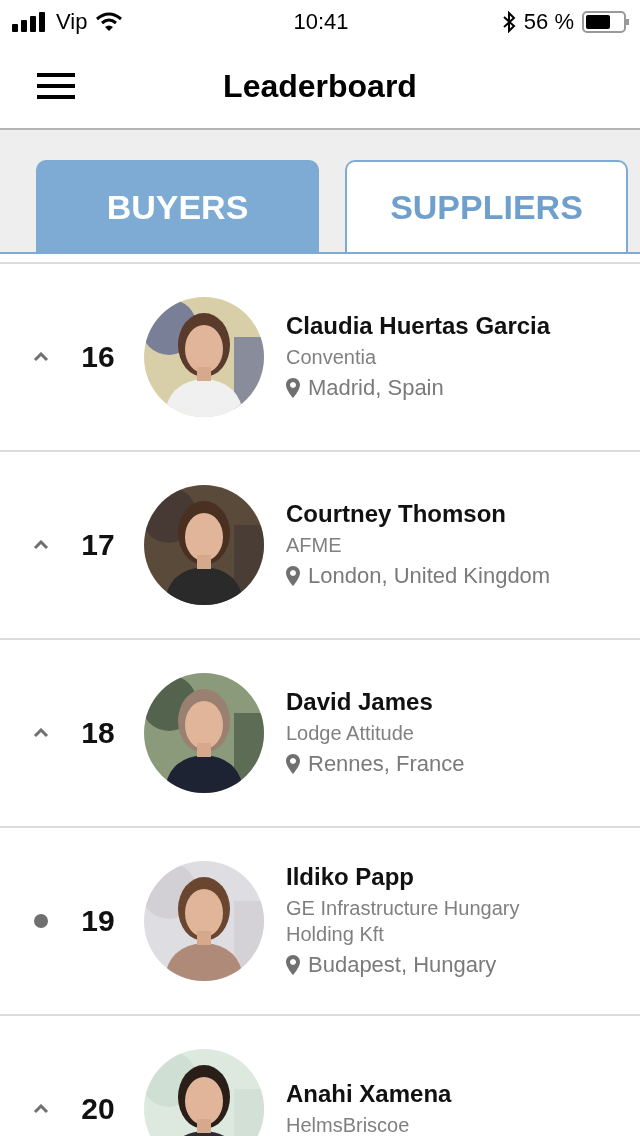  I want to click on person-name: Ildiko Papp, so click(350, 877).